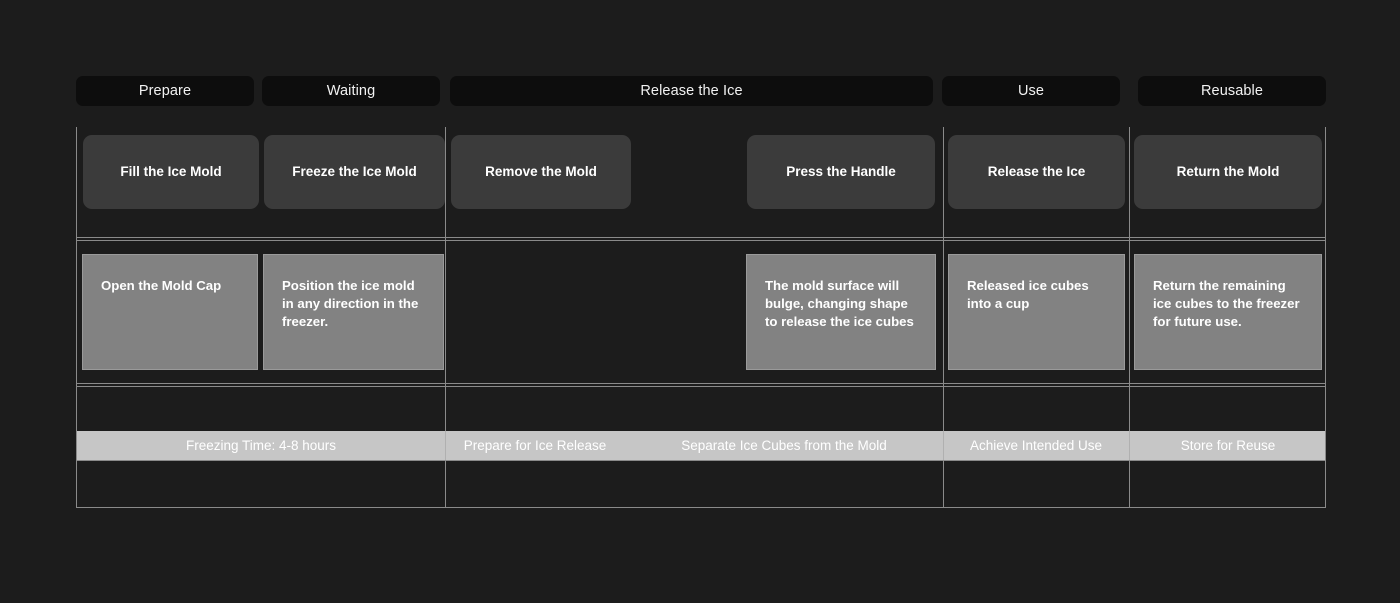  What do you see at coordinates (161, 285) in the screenshot?
I see `detail-text: Open the Mold Cap` at bounding box center [161, 285].